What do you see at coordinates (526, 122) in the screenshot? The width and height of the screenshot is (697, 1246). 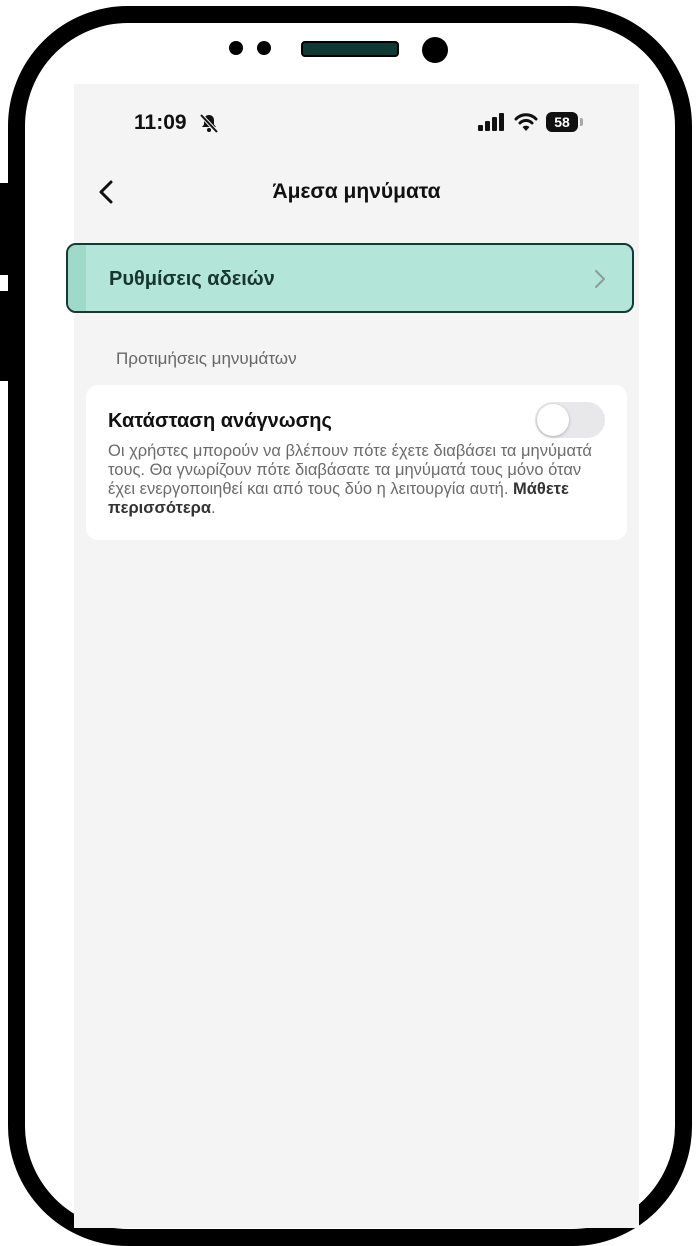 I see `wifi-icon` at bounding box center [526, 122].